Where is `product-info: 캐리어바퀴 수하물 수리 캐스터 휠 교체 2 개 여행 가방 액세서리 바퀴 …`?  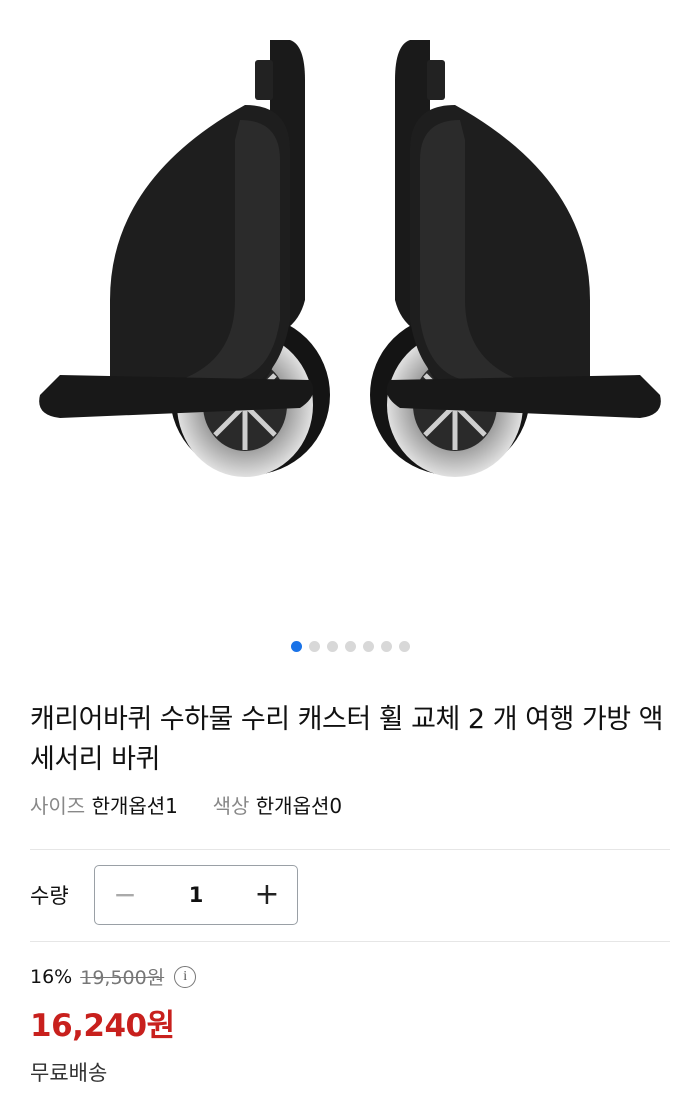 product-info: 캐리어바퀴 수하물 수리 캐스터 휠 교체 2 개 여행 가방 액세서리 바퀴 … is located at coordinates (350, 759).